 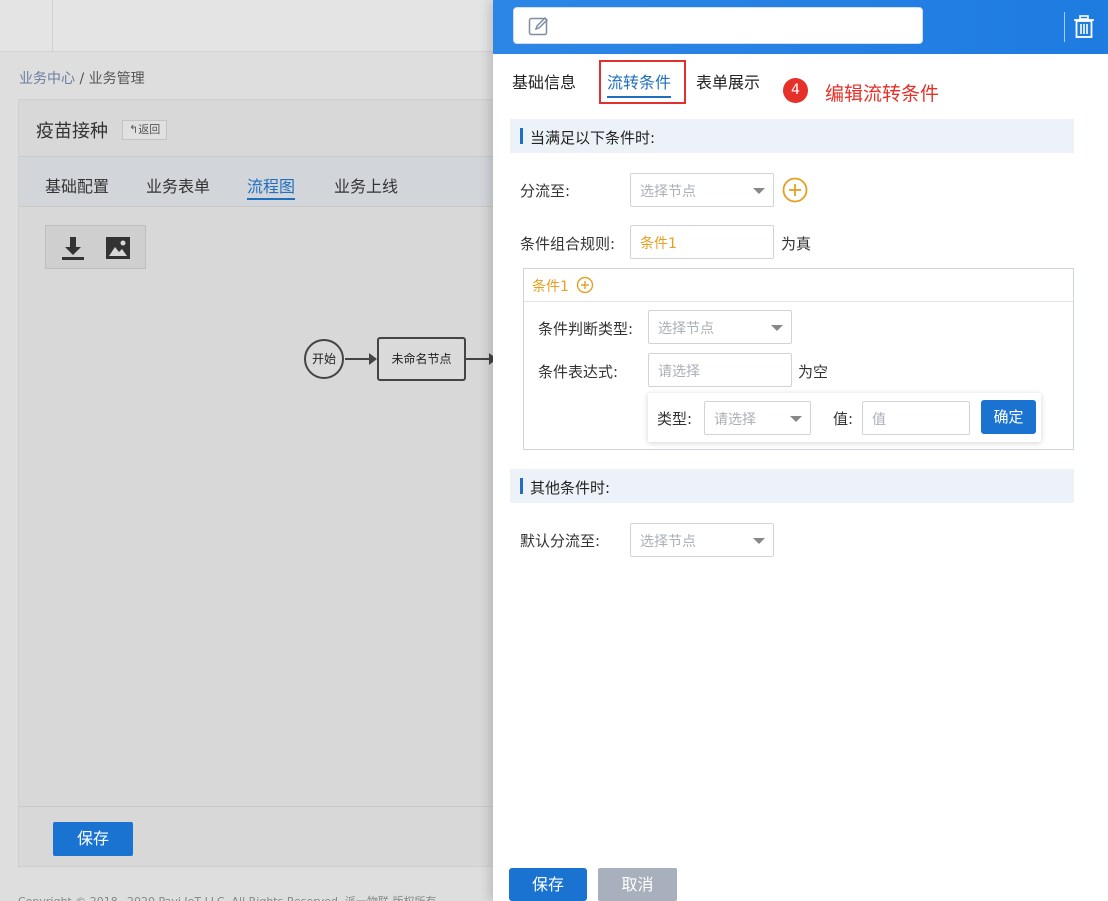 I want to click on expression-suffix: 为空, so click(x=813, y=372).